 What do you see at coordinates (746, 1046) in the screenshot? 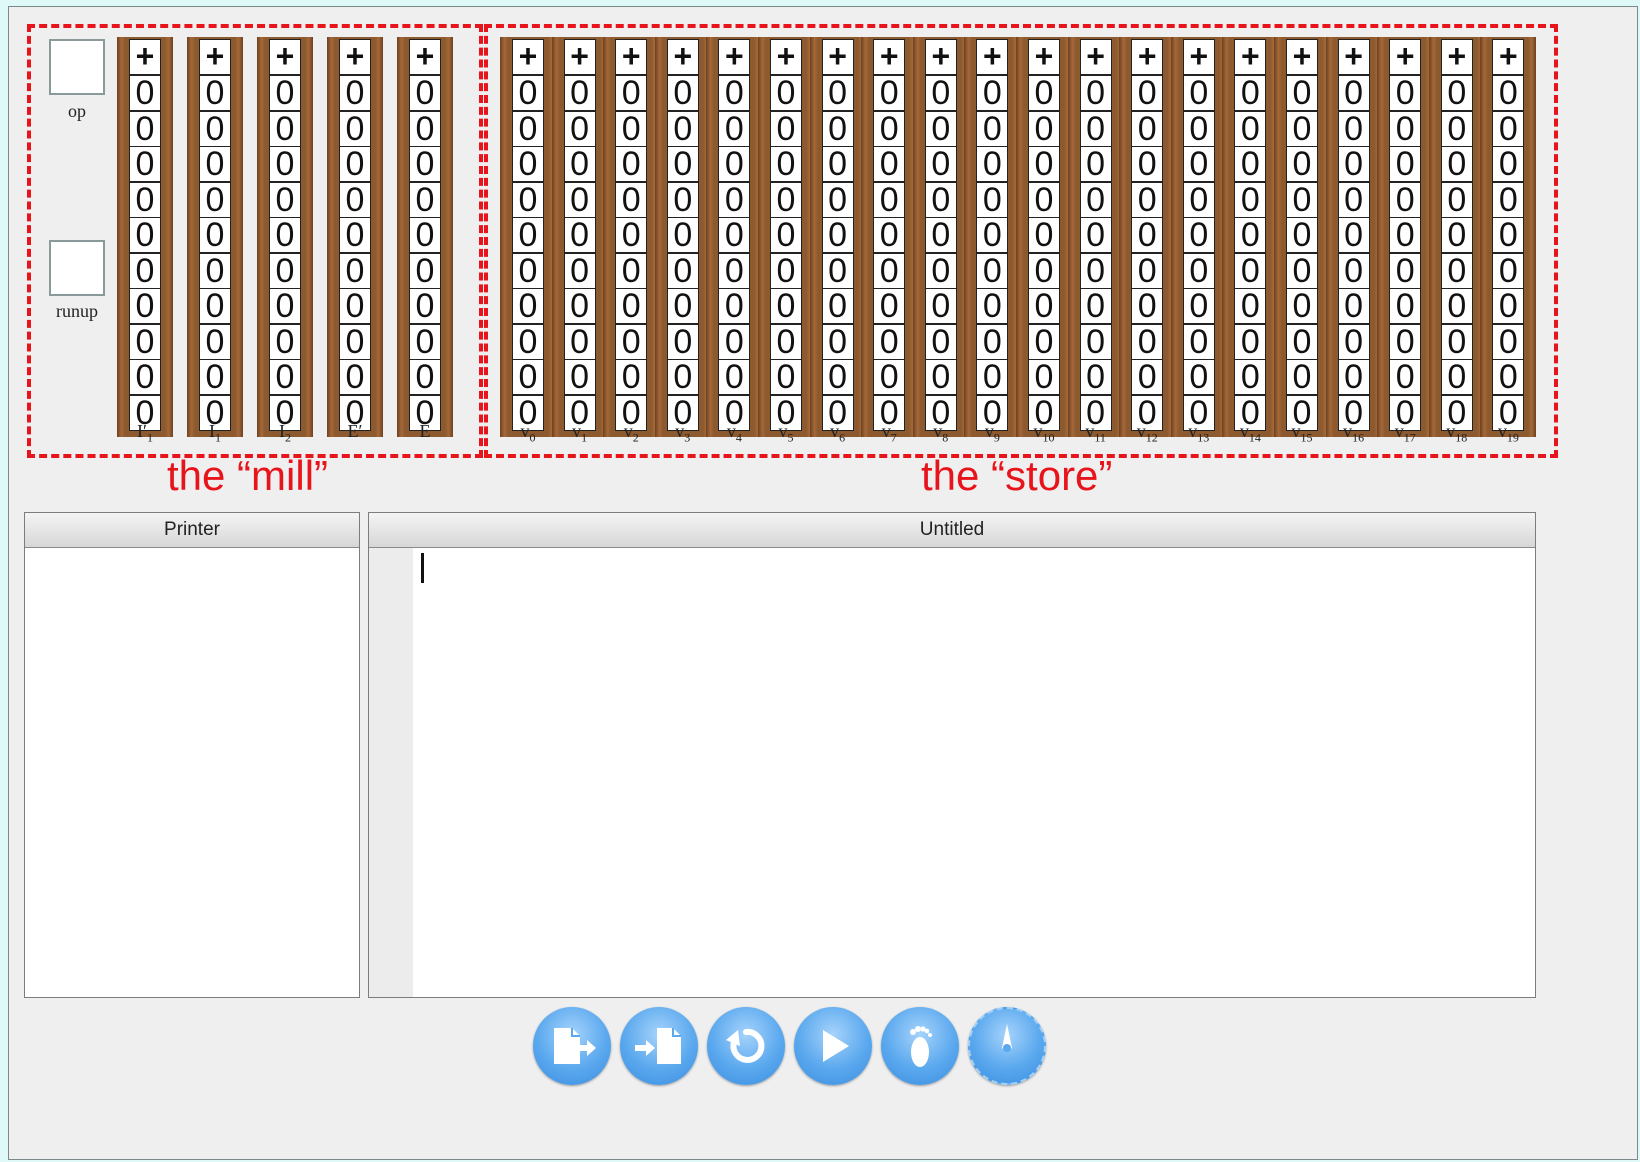
I see `reset-button` at bounding box center [746, 1046].